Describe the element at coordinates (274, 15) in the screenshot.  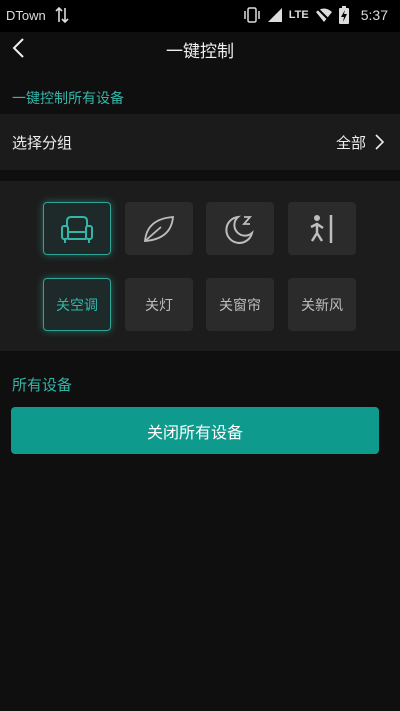
I see `signal-icon` at that location.